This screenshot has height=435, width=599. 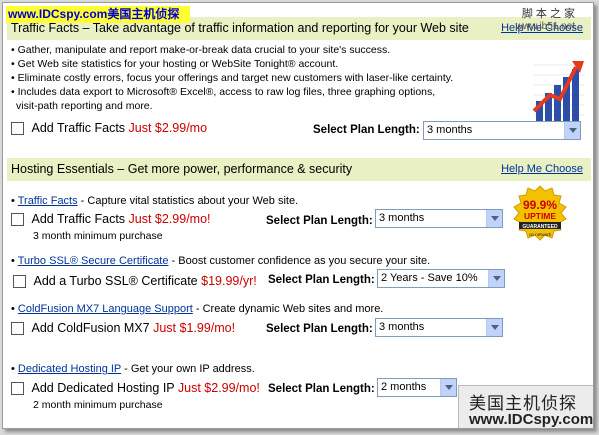 I want to click on add-traffic-facts-label-top: Add Traffic Facts, so click(x=78, y=128).